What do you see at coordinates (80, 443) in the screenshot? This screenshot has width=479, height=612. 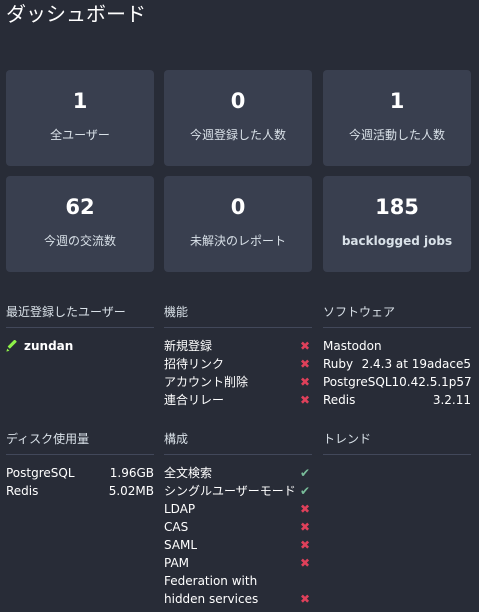 I see `section-heading: ディスク使用量` at bounding box center [80, 443].